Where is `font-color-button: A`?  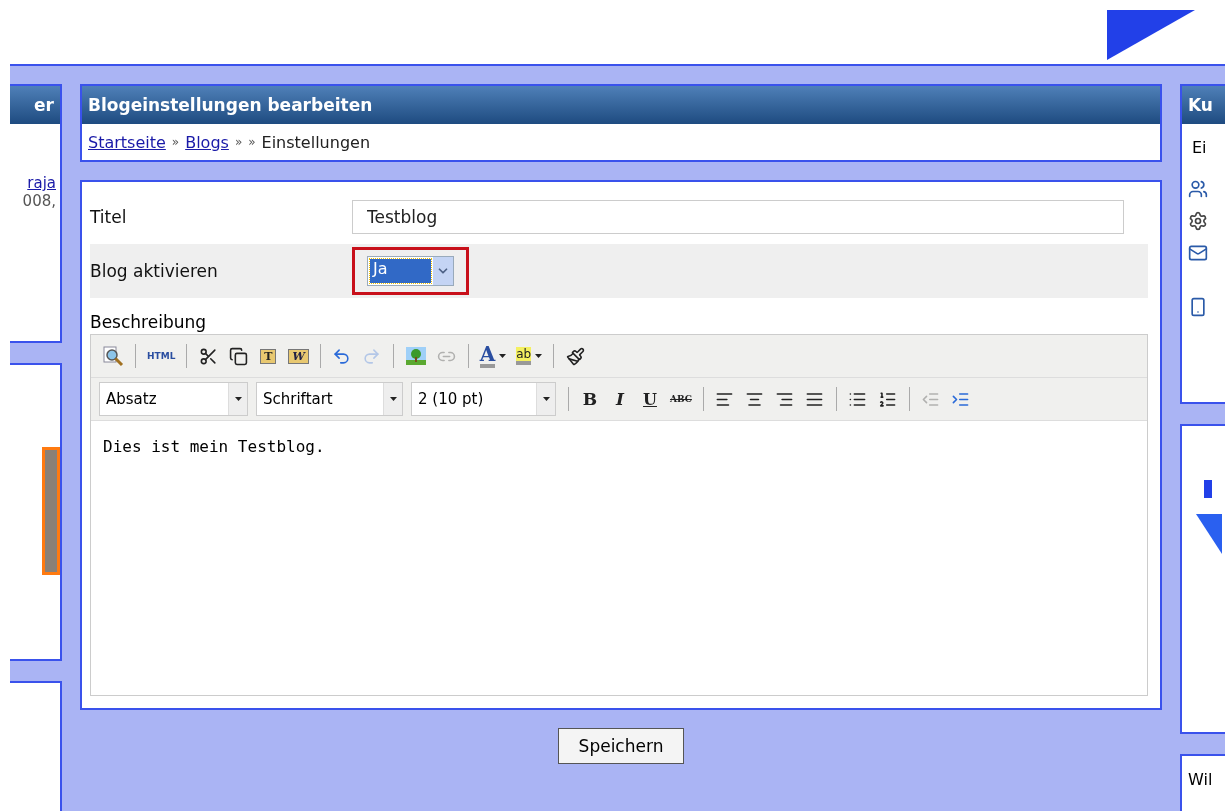 font-color-button: A is located at coordinates (493, 356).